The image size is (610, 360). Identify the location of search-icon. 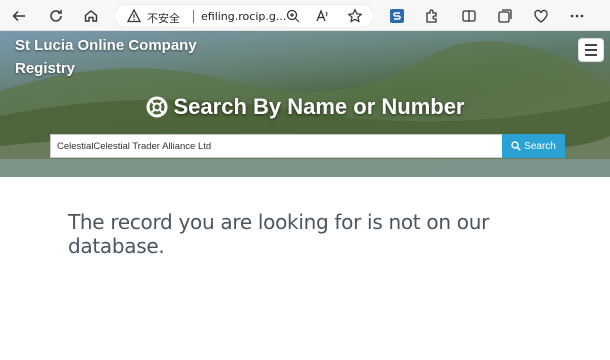
(516, 146).